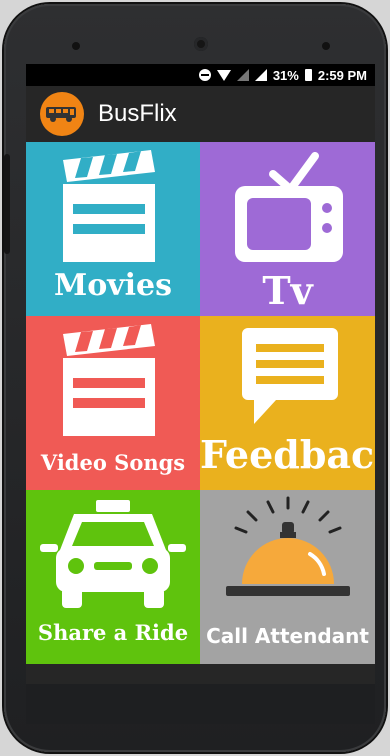  Describe the element at coordinates (201, 44) in the screenshot. I see `front-camera` at that location.